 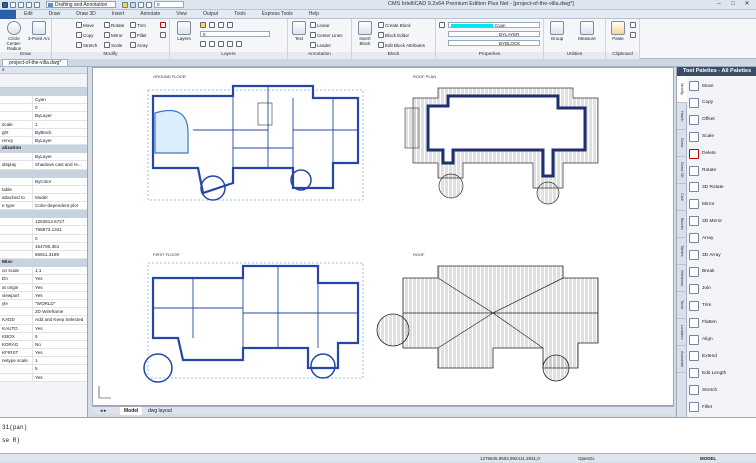 I want to click on linetype-combo: BYLAYER, so click(x=494, y=34).